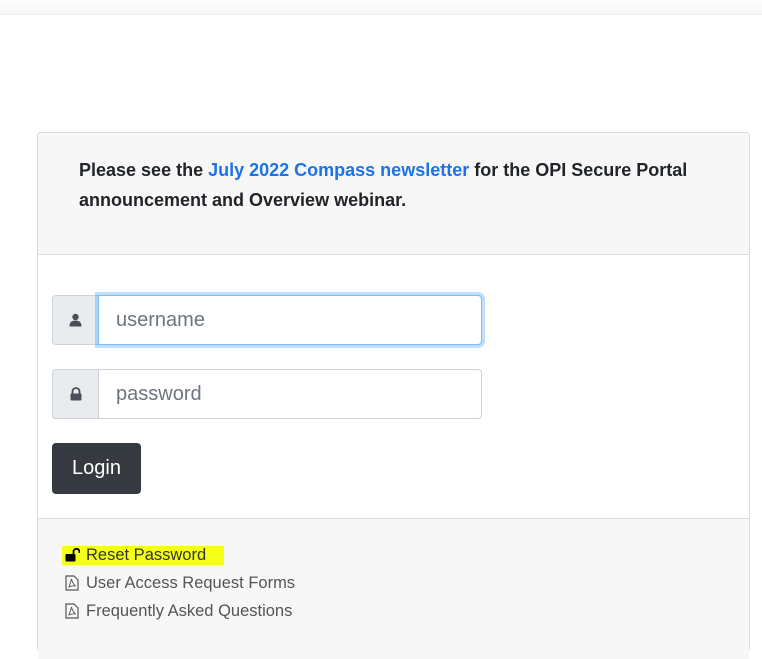 This screenshot has height=659, width=762. What do you see at coordinates (290, 320) in the screenshot?
I see `username-input` at bounding box center [290, 320].